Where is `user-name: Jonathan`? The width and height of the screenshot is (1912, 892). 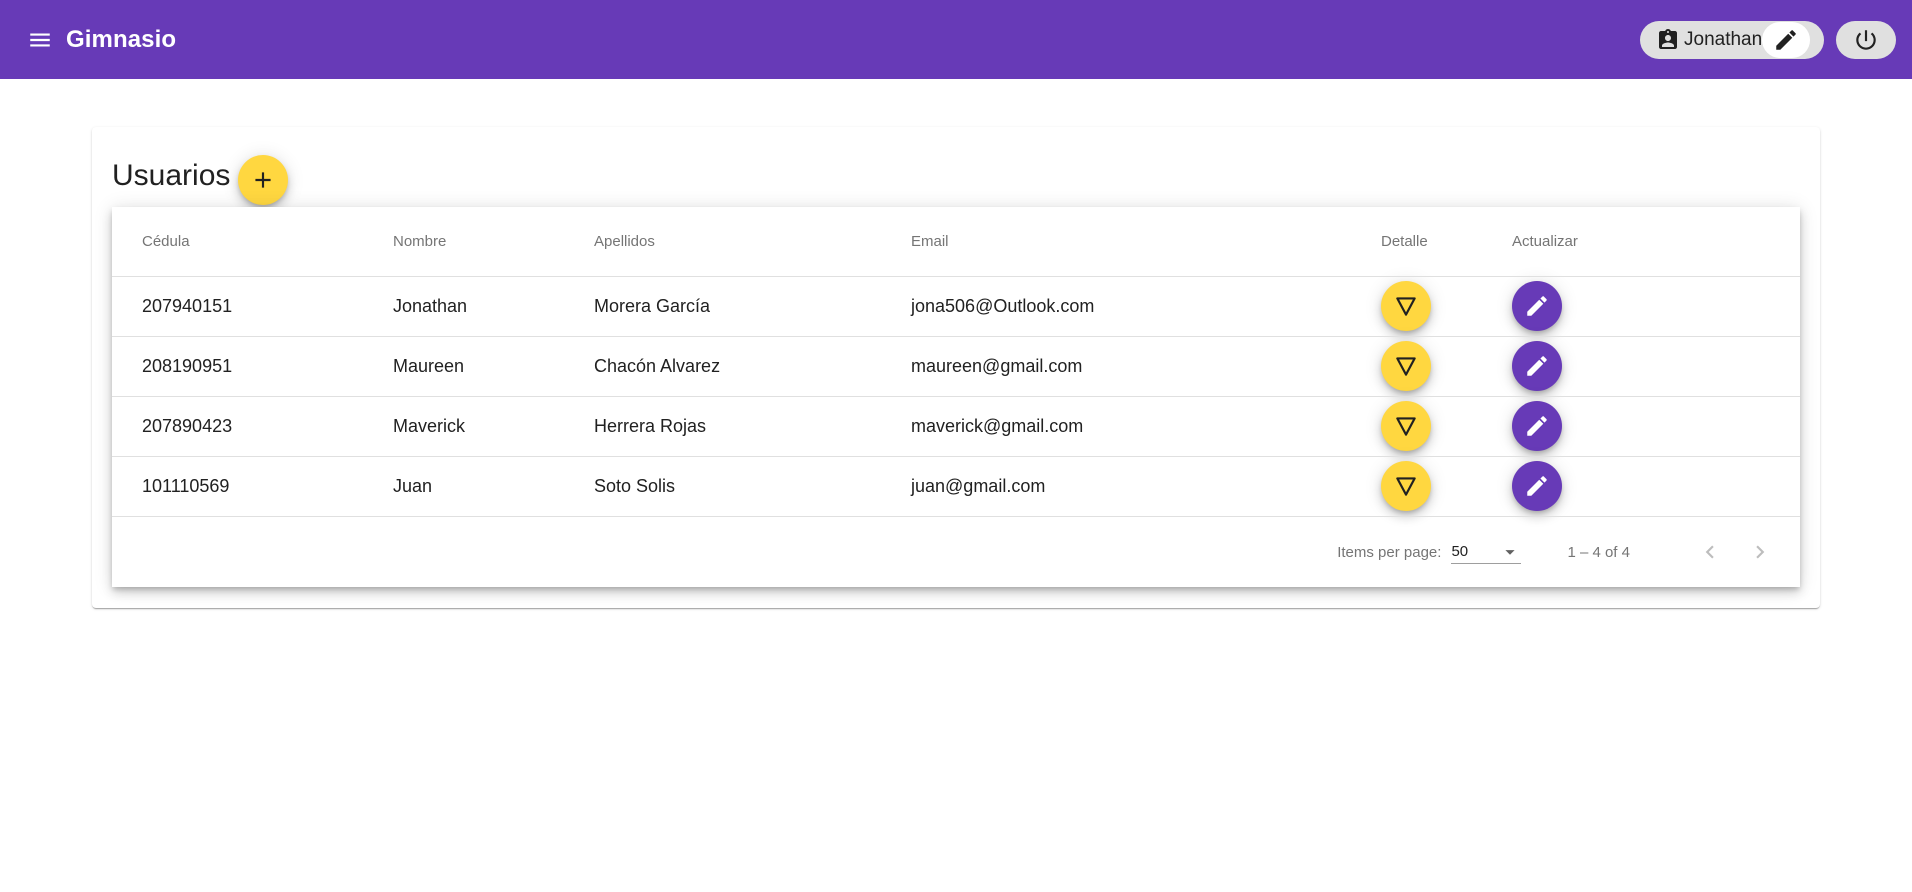
user-name: Jonathan is located at coordinates (1723, 39).